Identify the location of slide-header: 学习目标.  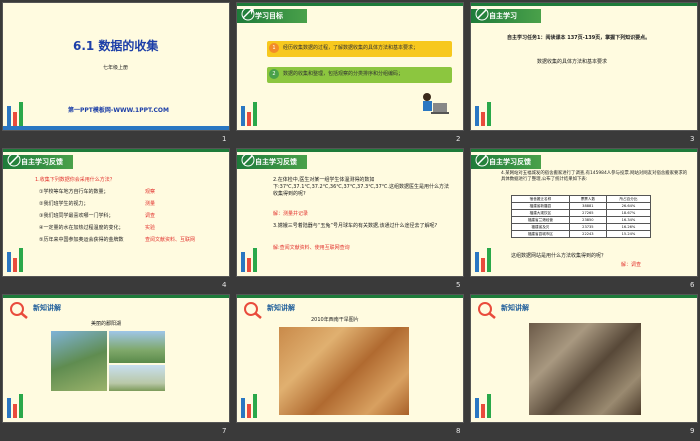
(269, 16).